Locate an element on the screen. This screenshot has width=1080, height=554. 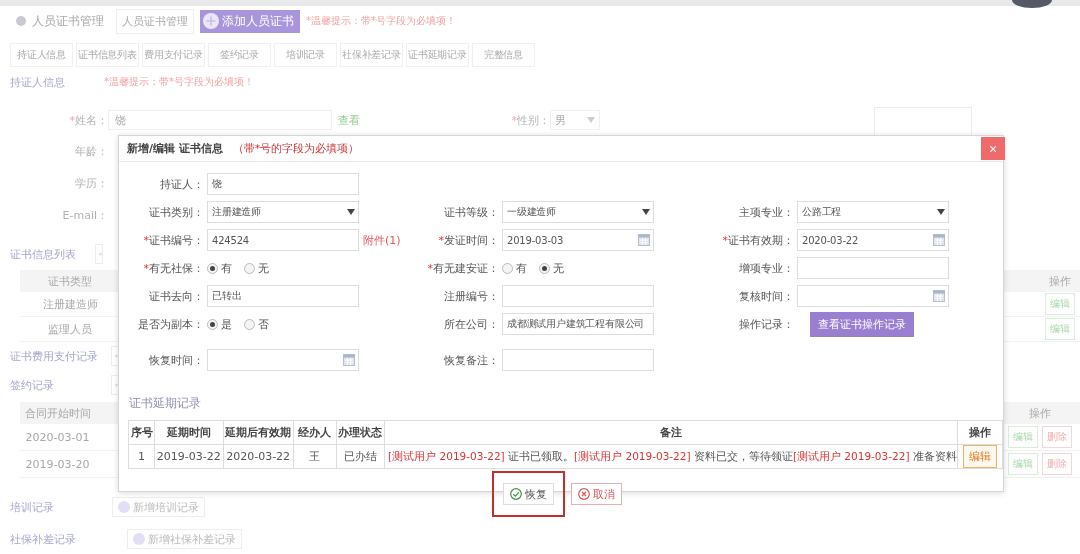
column-header: 合同开始时间 is located at coordinates (57, 413).